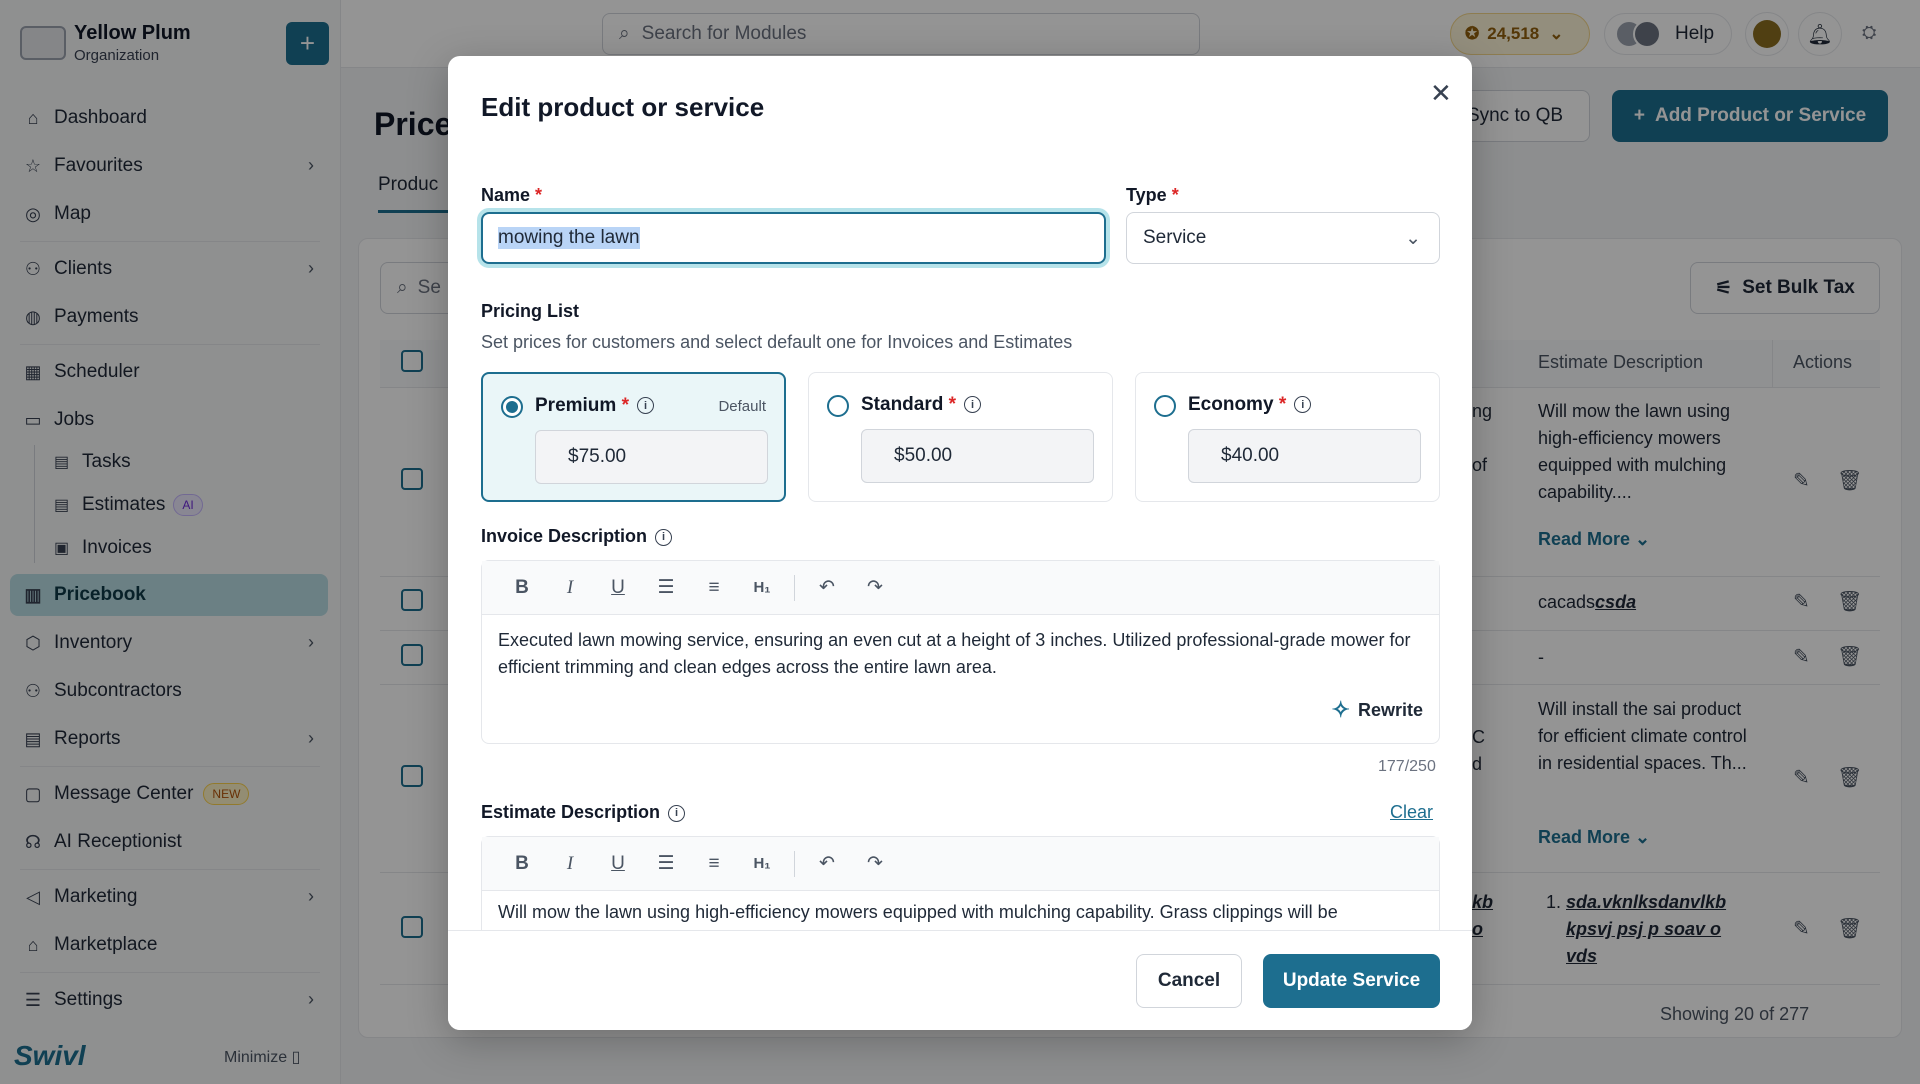 This screenshot has height=1084, width=1920. I want to click on rewrite-label: Rewrite, so click(1390, 709).